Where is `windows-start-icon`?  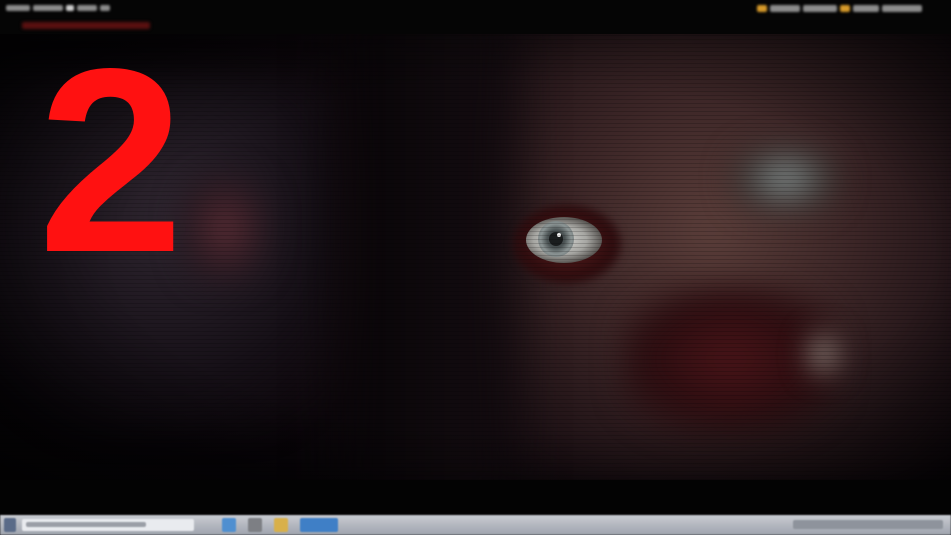 windows-start-icon is located at coordinates (10, 525).